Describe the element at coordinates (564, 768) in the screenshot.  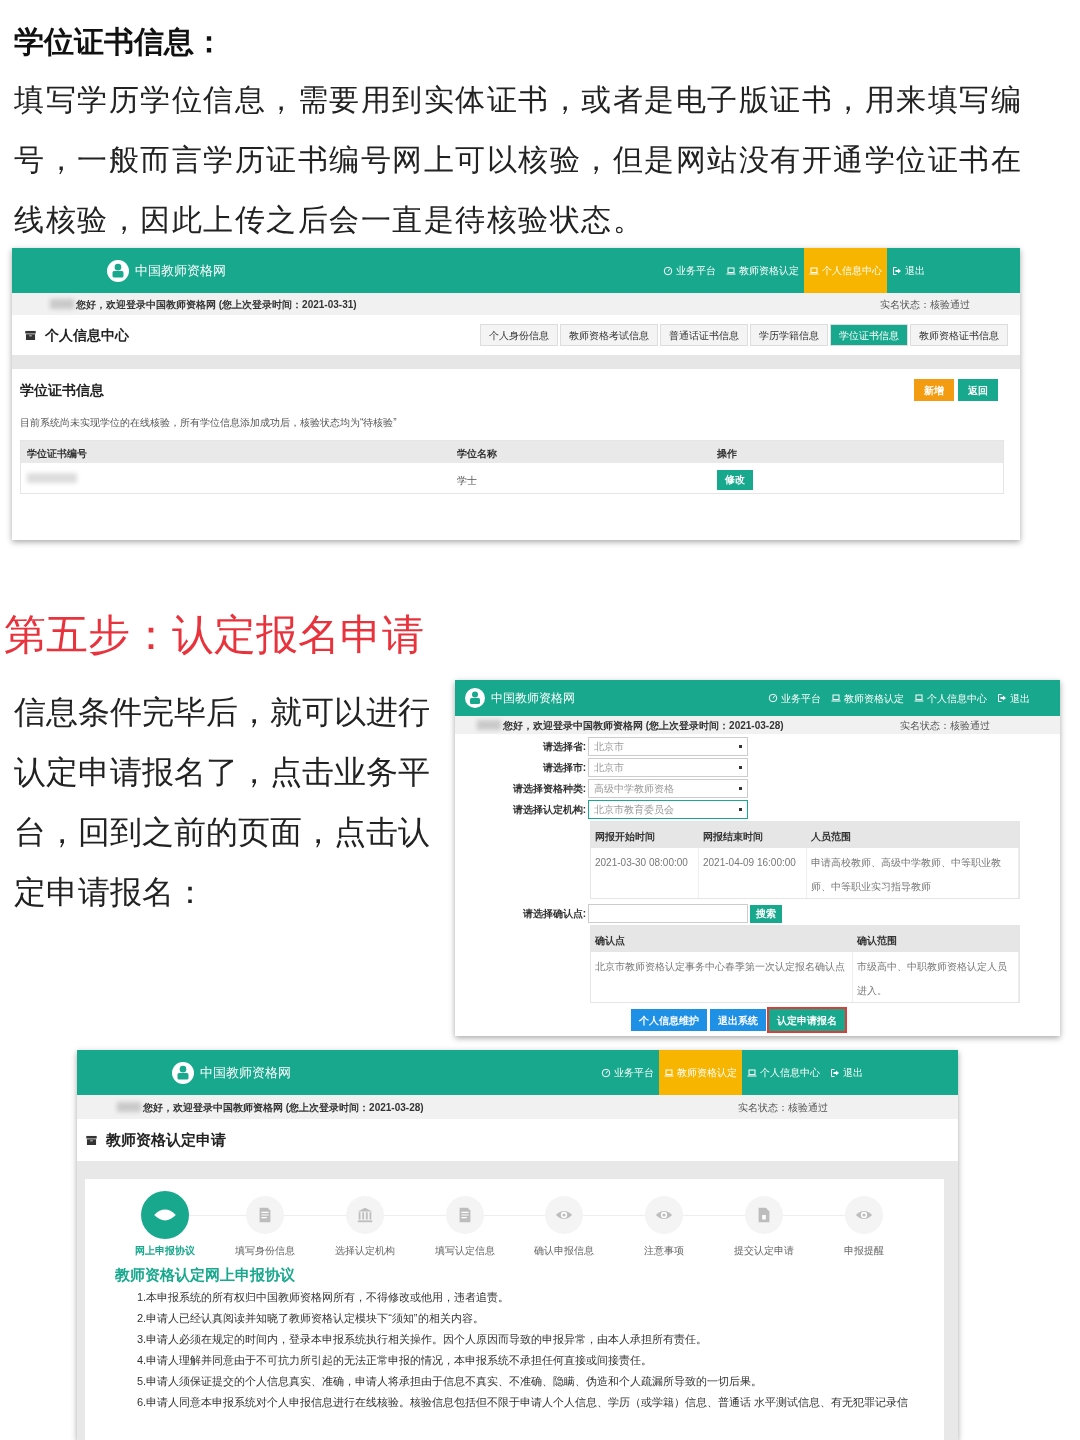
I see `field-label: 请选择市:` at that location.